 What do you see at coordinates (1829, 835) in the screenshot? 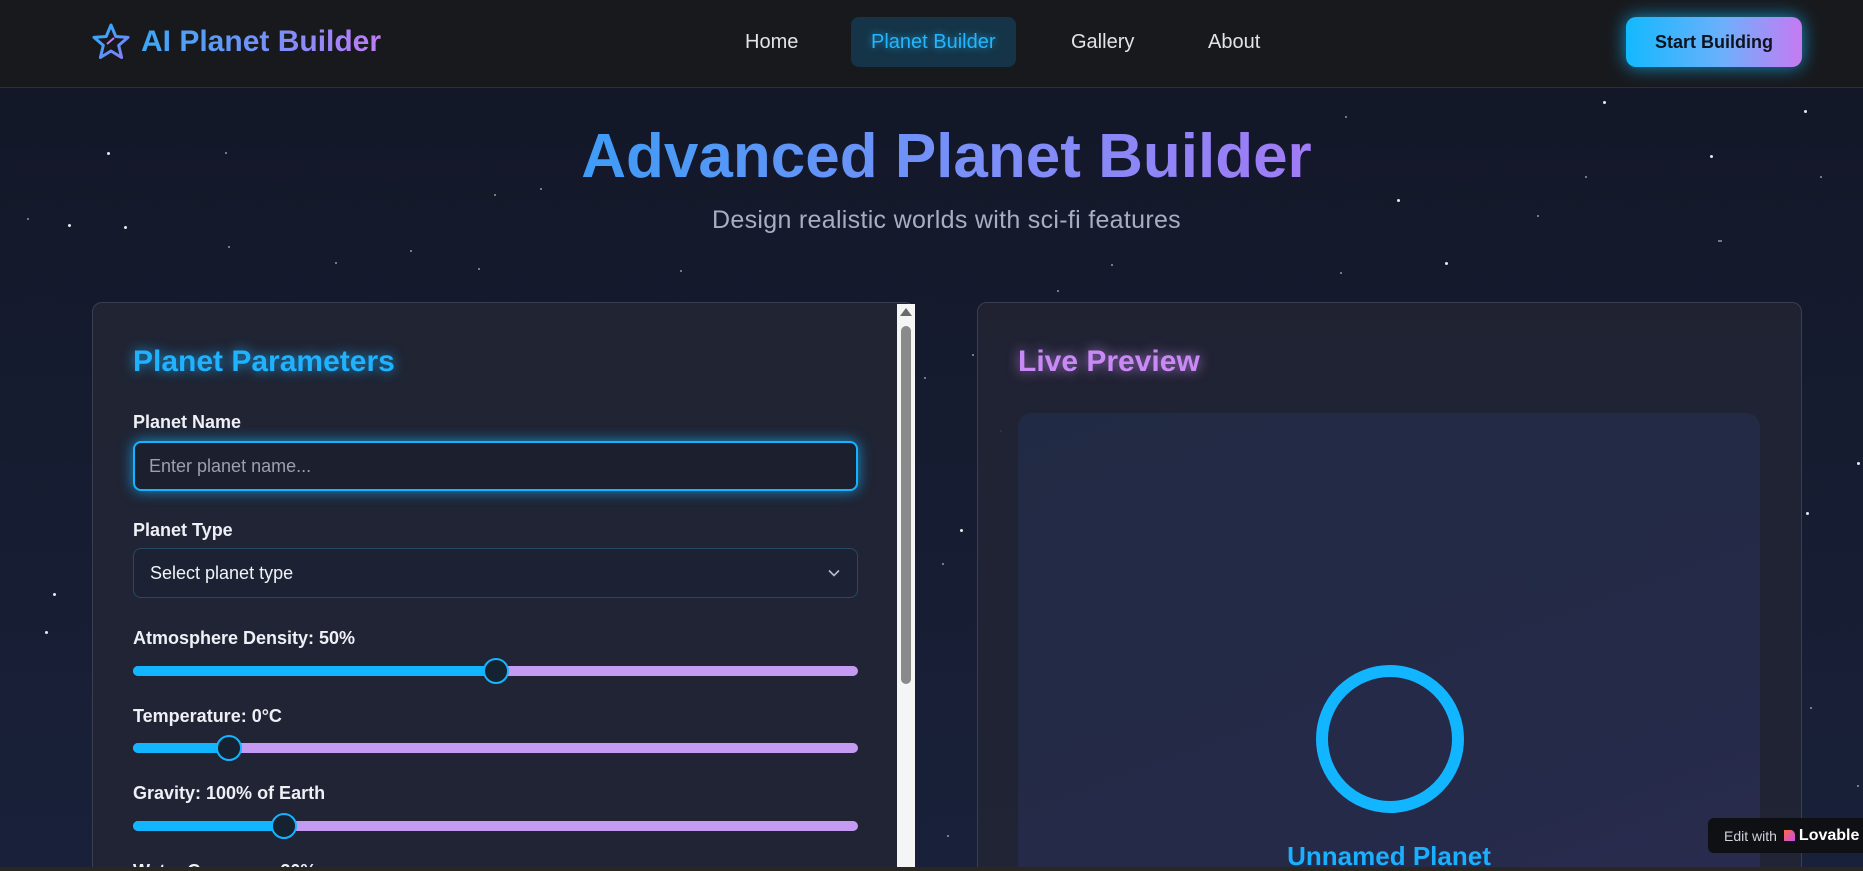
I see `lovable-brand: Lovable` at bounding box center [1829, 835].